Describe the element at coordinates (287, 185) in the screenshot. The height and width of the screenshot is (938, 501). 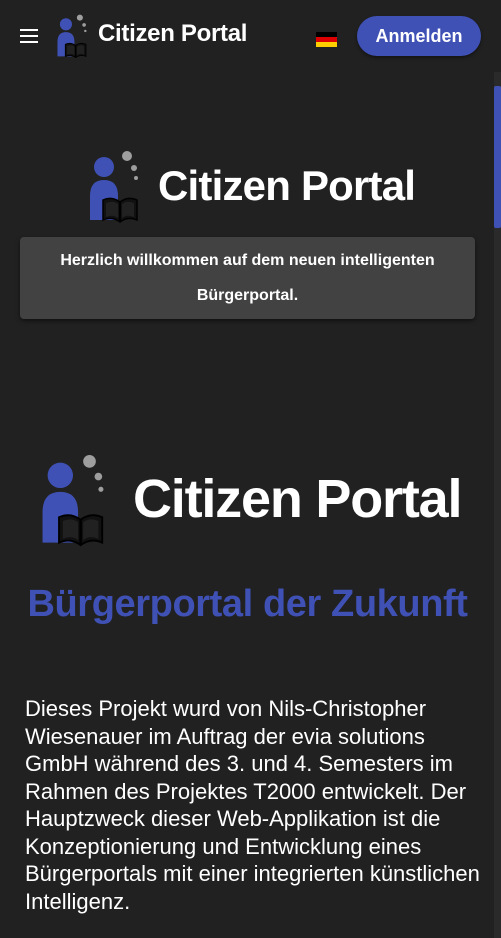
I see `hero-logo-text: Citizen Portal` at that location.